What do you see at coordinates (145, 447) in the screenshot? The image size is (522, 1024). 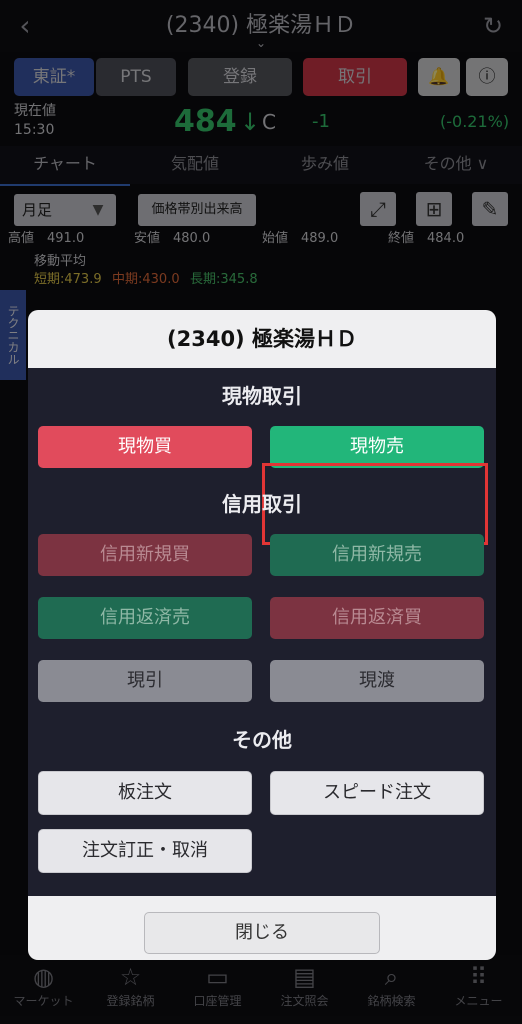 I see `cash-buy-button: 現物買` at bounding box center [145, 447].